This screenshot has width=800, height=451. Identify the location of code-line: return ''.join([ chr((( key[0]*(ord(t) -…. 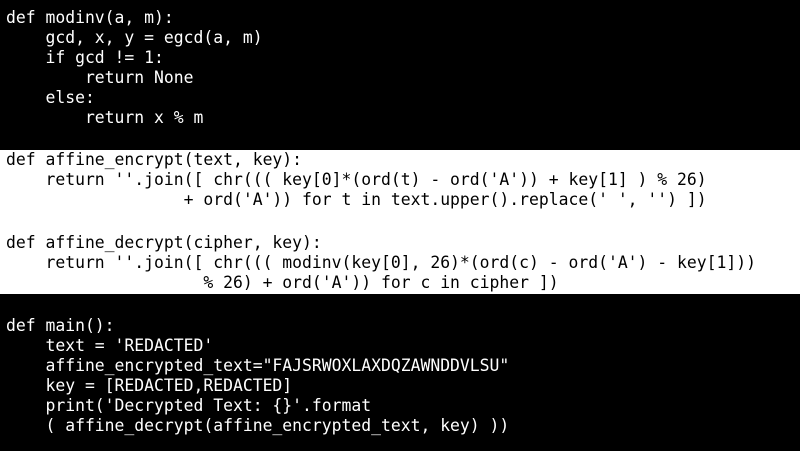
(356, 179).